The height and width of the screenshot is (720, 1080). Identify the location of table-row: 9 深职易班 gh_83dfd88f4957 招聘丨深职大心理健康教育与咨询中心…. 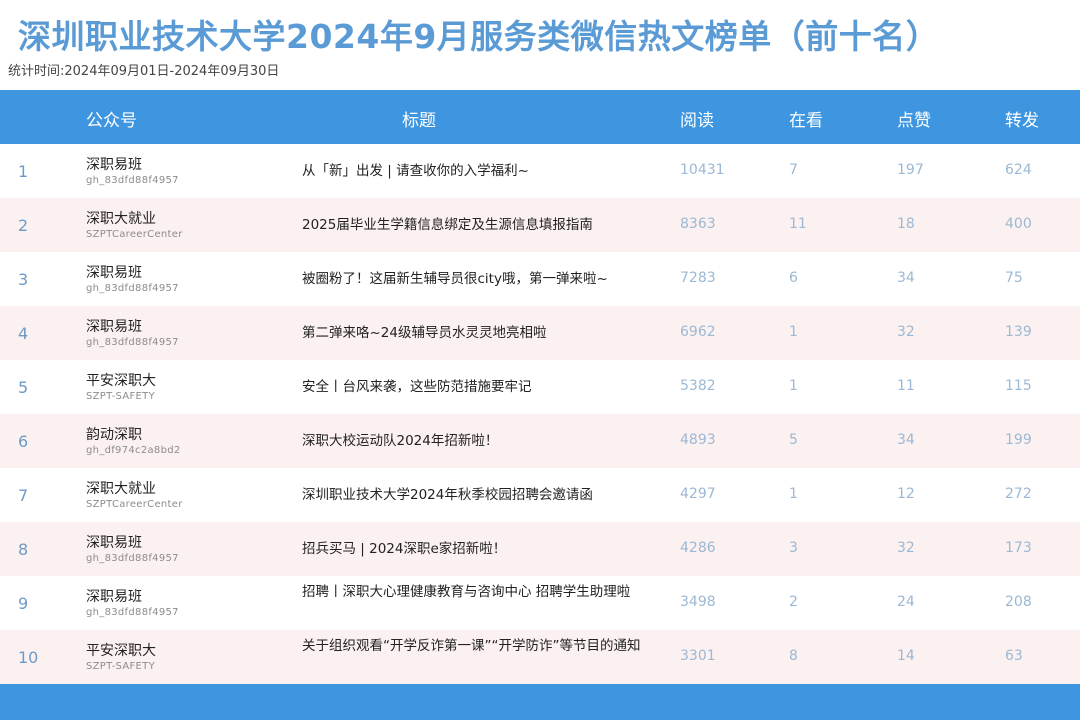
(540, 603).